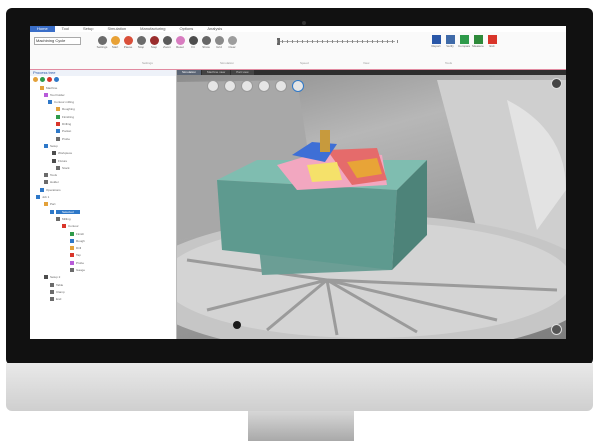 The image size is (601, 441). What do you see at coordinates (51, 182) in the screenshot?
I see `tree-item: Holder` at bounding box center [51, 182].